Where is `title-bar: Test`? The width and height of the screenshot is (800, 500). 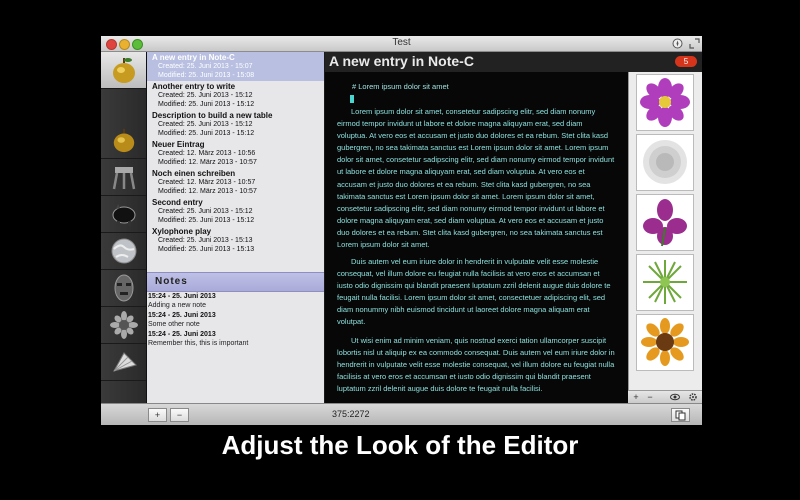
title-bar: Test is located at coordinates (401, 44).